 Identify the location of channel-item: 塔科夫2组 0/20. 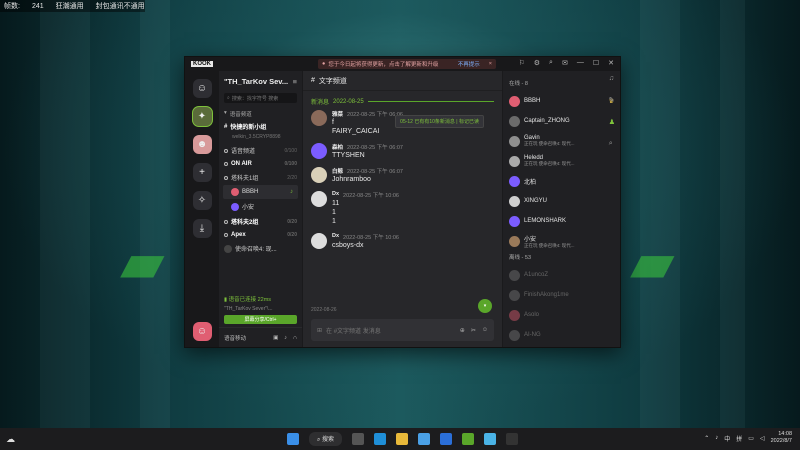
(260, 221).